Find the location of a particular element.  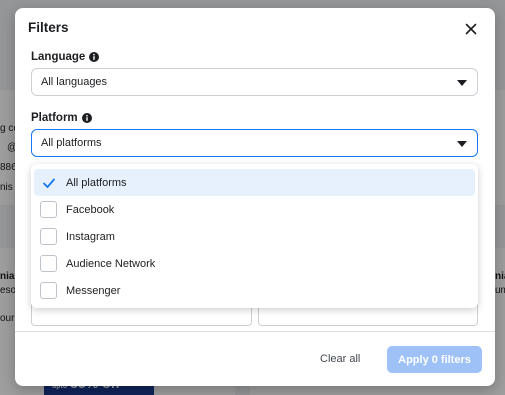

checkbox-checked is located at coordinates (48, 182).